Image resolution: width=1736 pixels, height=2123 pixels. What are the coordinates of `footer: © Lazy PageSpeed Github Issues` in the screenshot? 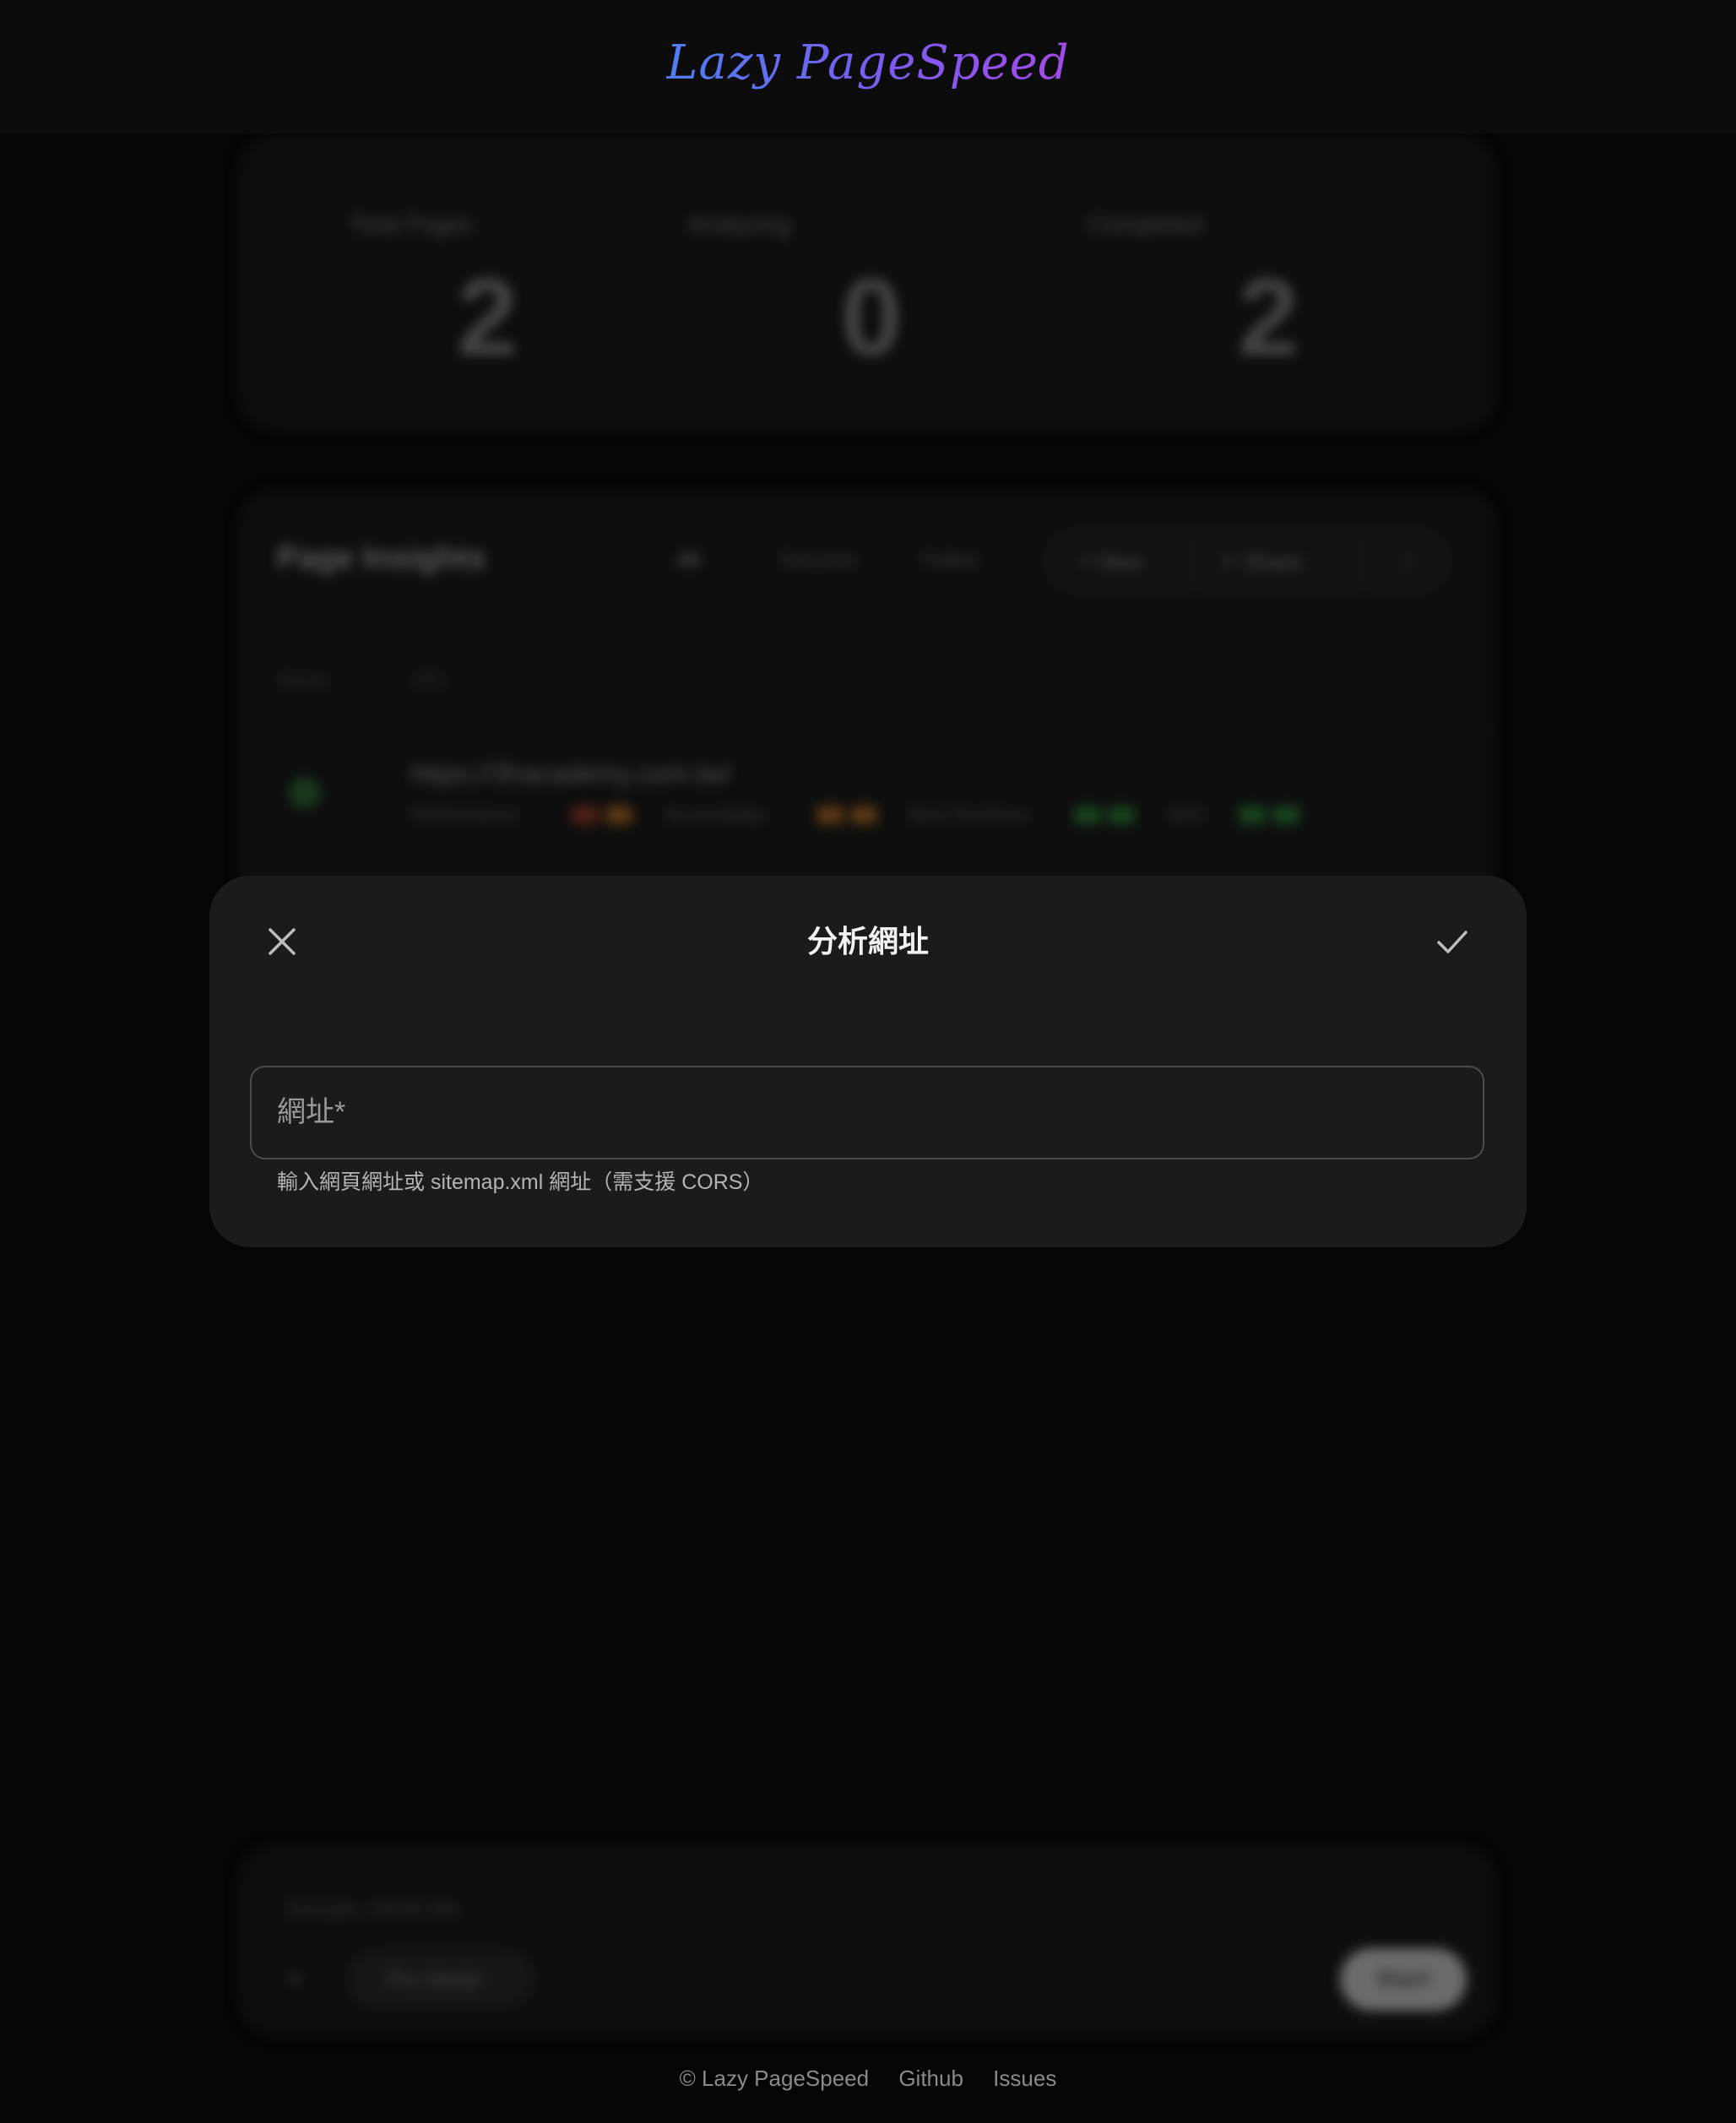 It's located at (868, 2079).